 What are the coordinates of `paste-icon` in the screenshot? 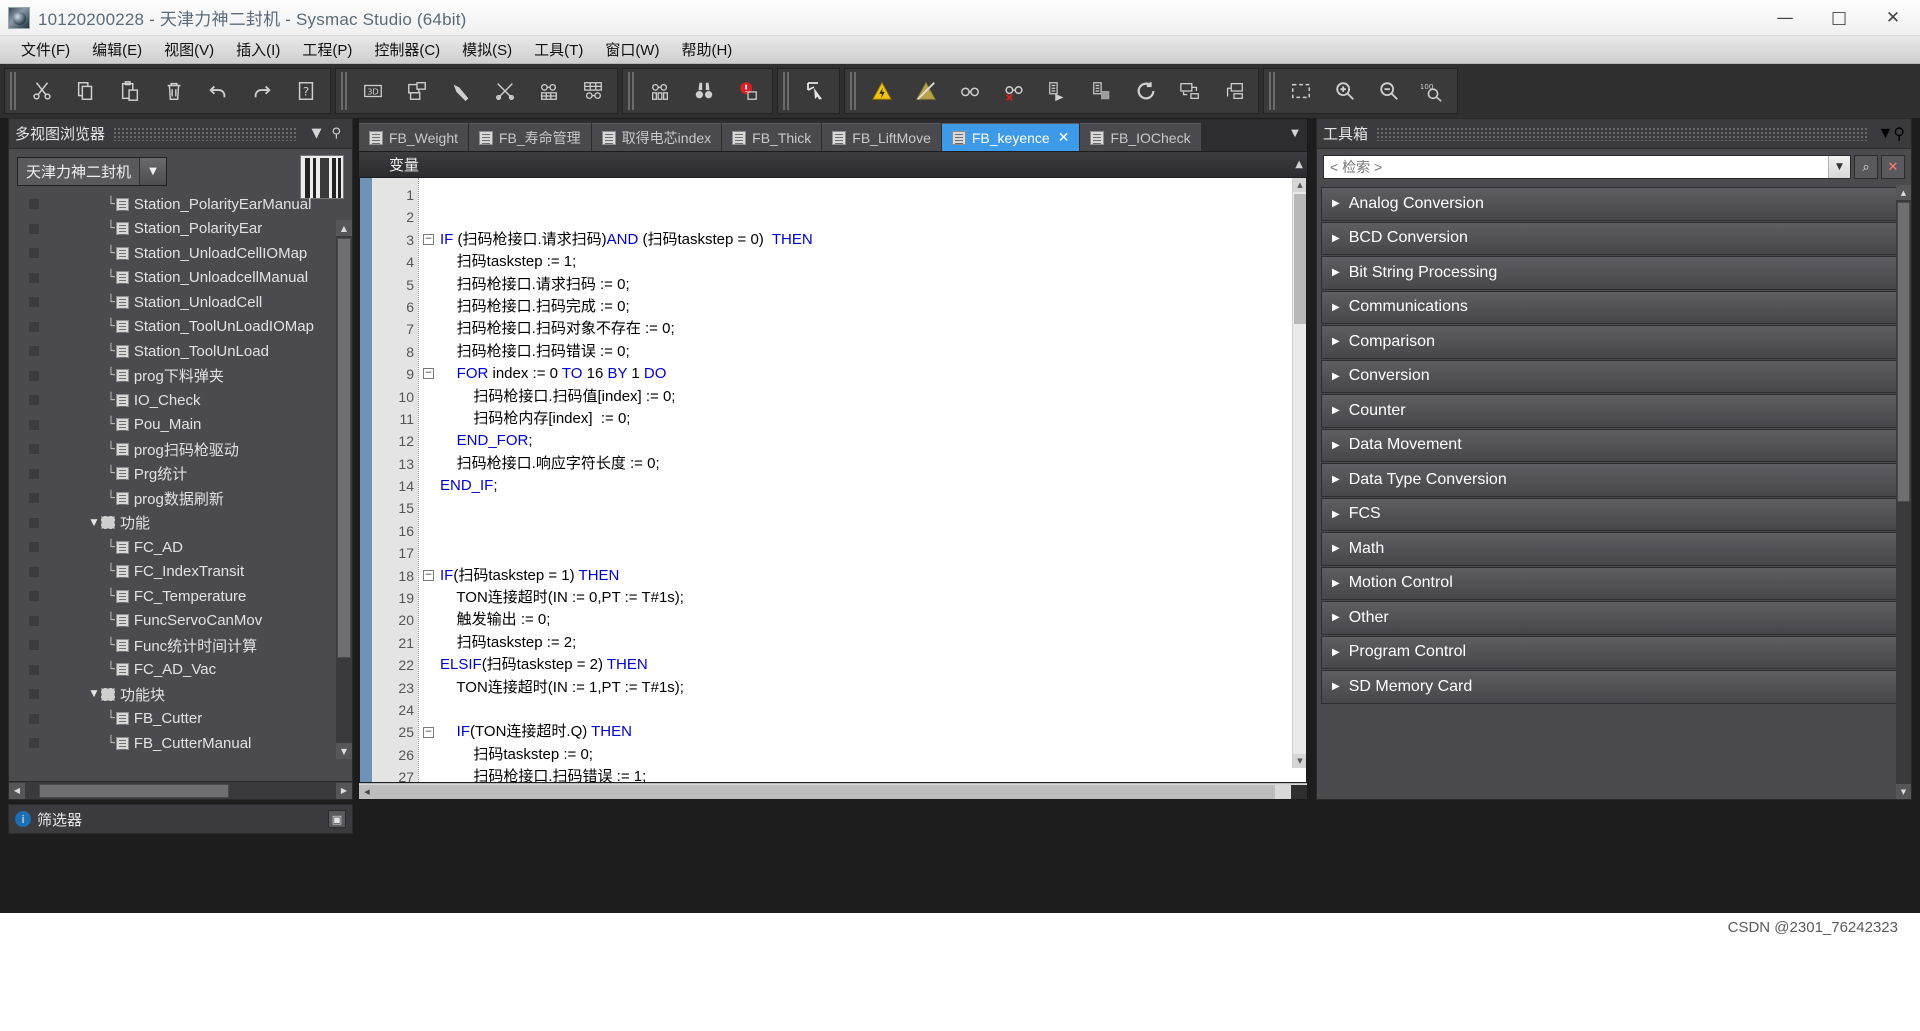 It's located at (130, 91).